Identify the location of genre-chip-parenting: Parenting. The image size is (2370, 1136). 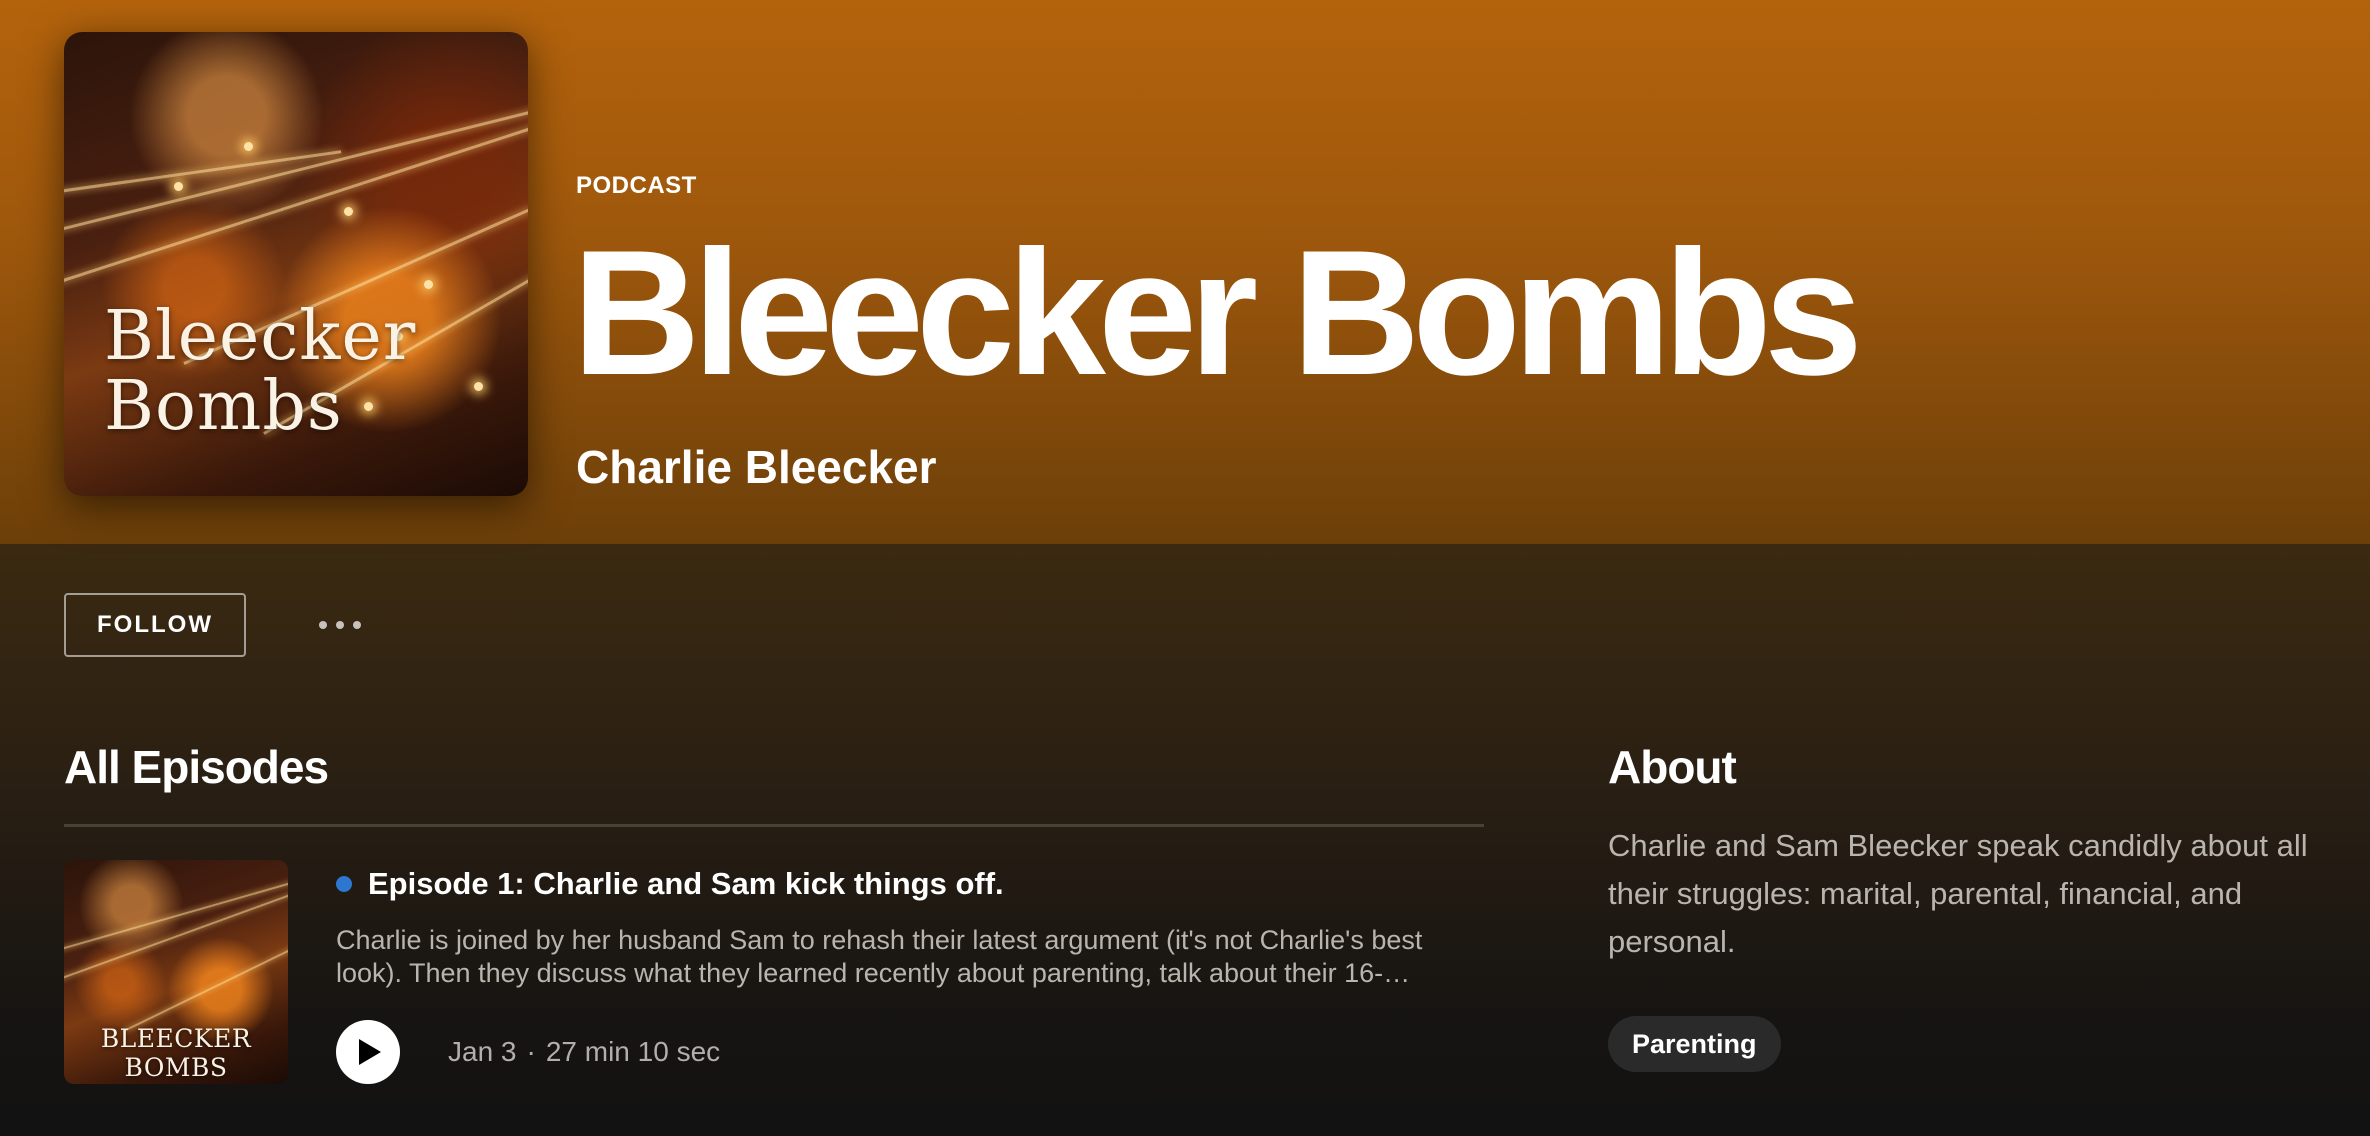
(1694, 1044).